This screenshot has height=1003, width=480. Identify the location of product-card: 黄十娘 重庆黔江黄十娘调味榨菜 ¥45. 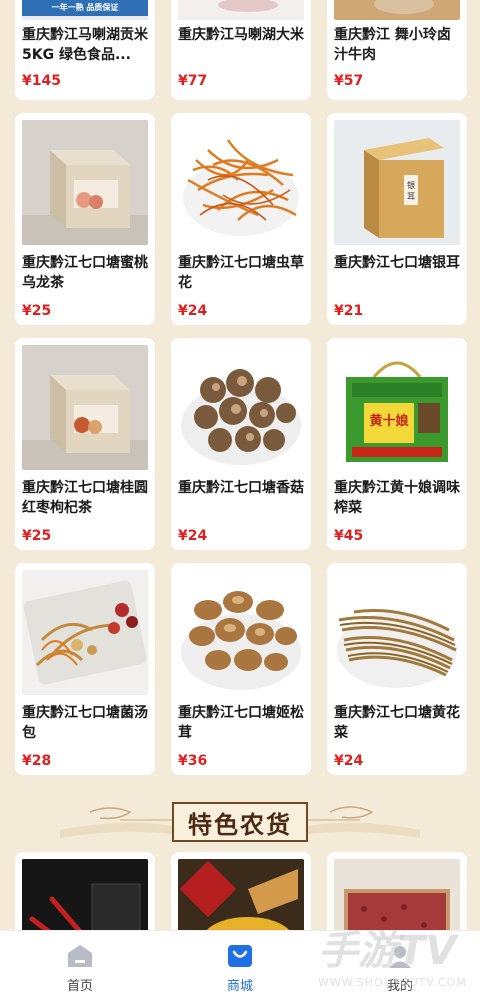
(397, 444).